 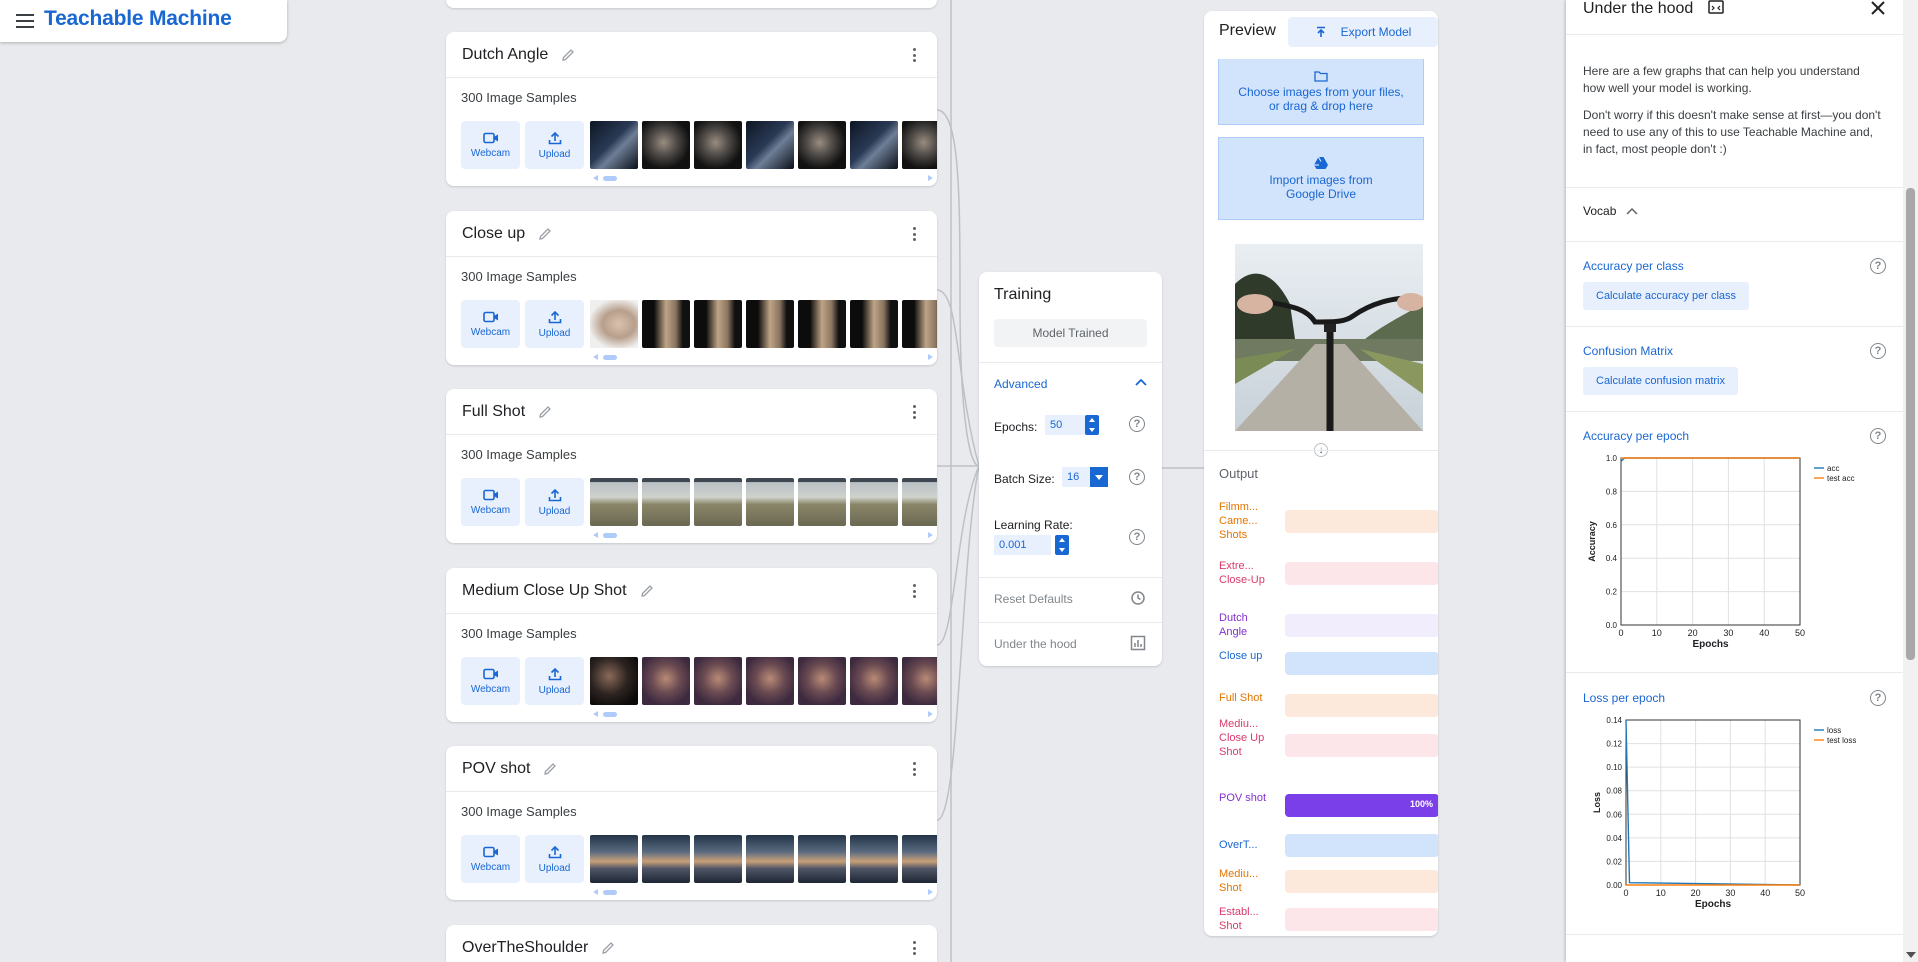 I want to click on y-tick-label: 0.00, so click(x=1614, y=885).